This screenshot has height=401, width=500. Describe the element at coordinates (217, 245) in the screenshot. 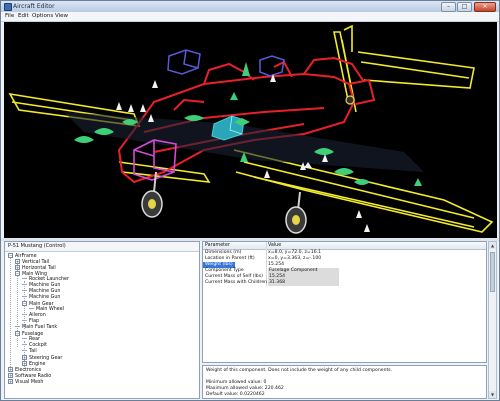

I see `parameter-column-header: Parameter` at that location.